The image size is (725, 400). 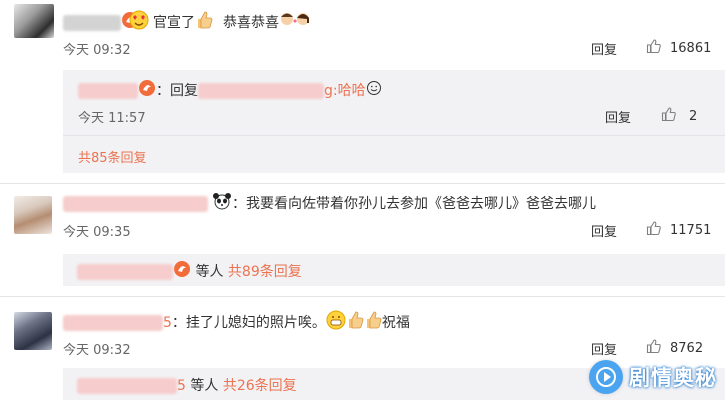 I want to click on like-count: 16861, so click(x=691, y=48).